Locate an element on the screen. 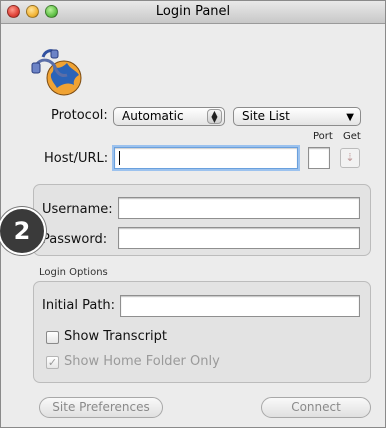  down-arrow-icon: ⇣ is located at coordinates (350, 157).